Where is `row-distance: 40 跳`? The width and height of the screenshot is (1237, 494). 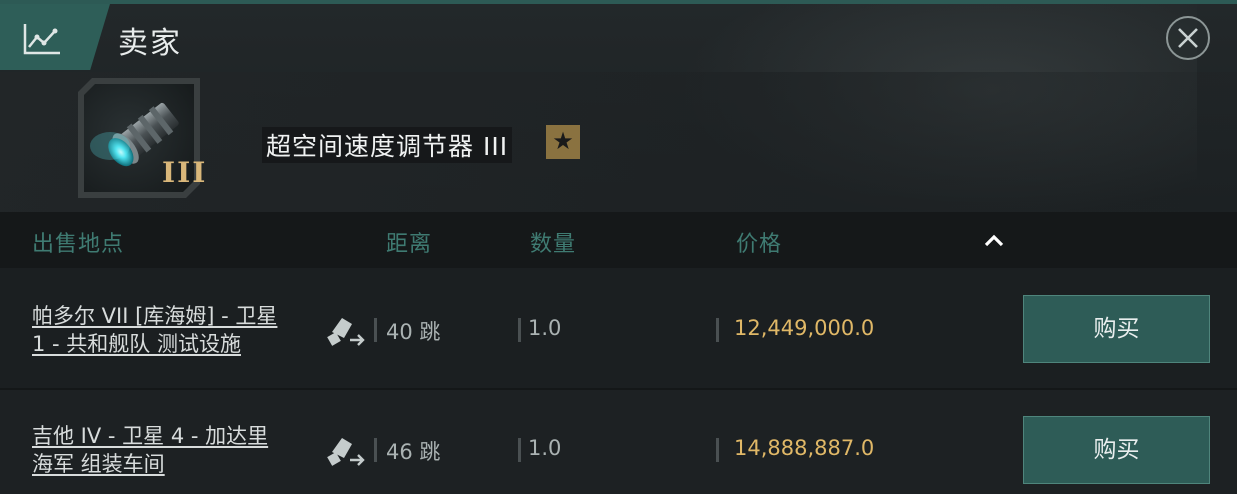
row-distance: 40 跳 is located at coordinates (413, 332).